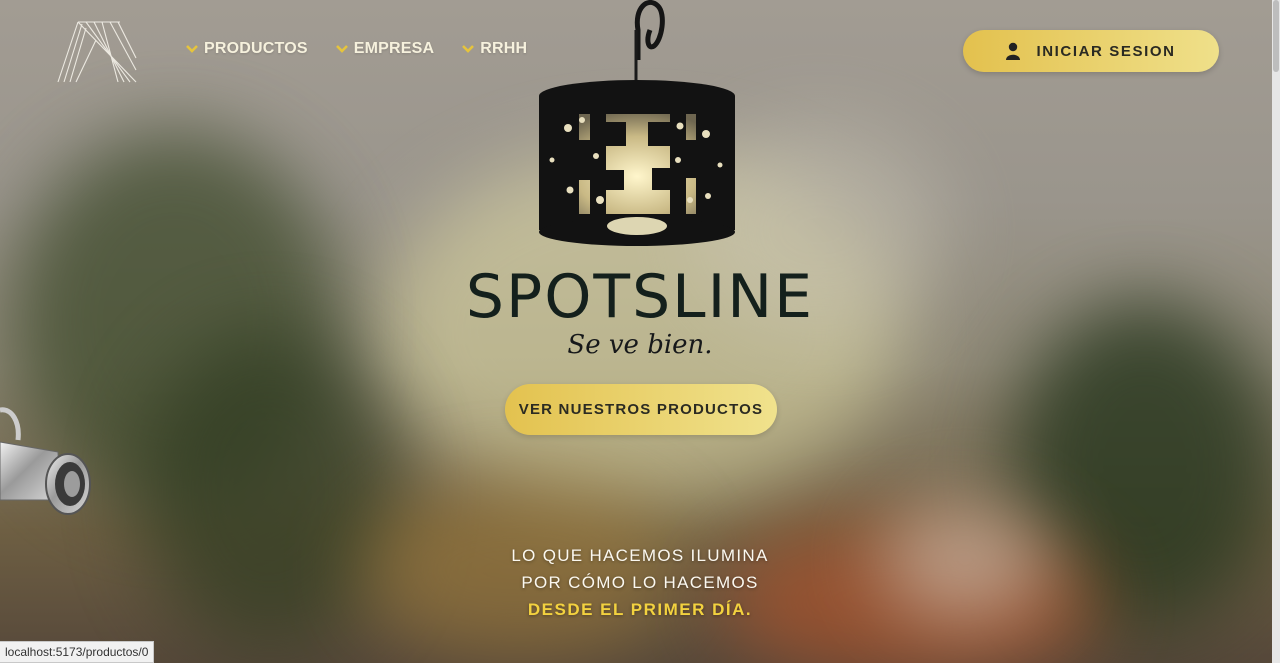 The width and height of the screenshot is (1280, 663). I want to click on brand-title: SPOTSLINE, so click(640, 297).